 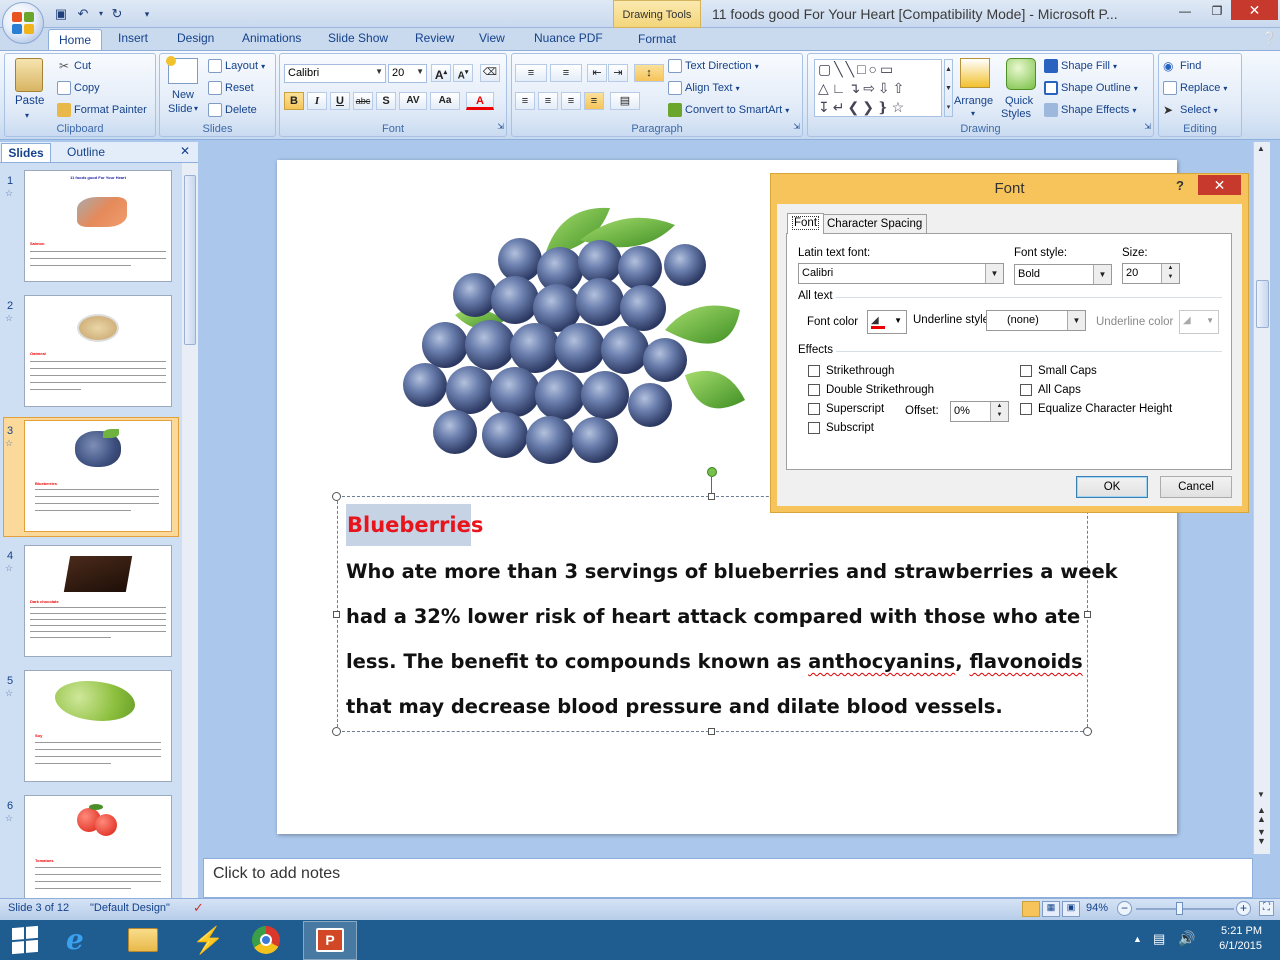 What do you see at coordinates (1071, 909) in the screenshot?
I see `slide-show-view-icon: ▣` at bounding box center [1071, 909].